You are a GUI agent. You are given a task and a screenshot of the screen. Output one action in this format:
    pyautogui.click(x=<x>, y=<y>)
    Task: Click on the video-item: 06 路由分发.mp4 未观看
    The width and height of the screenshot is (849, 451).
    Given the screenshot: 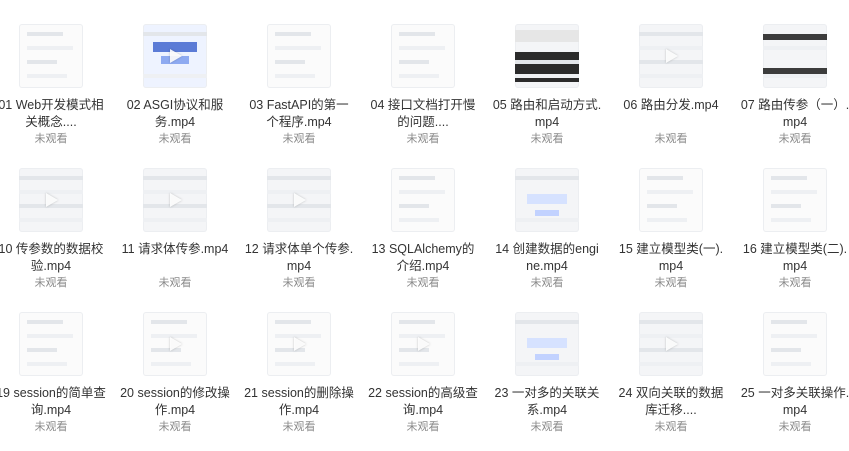 What is the action you would take?
    pyautogui.click(x=671, y=85)
    